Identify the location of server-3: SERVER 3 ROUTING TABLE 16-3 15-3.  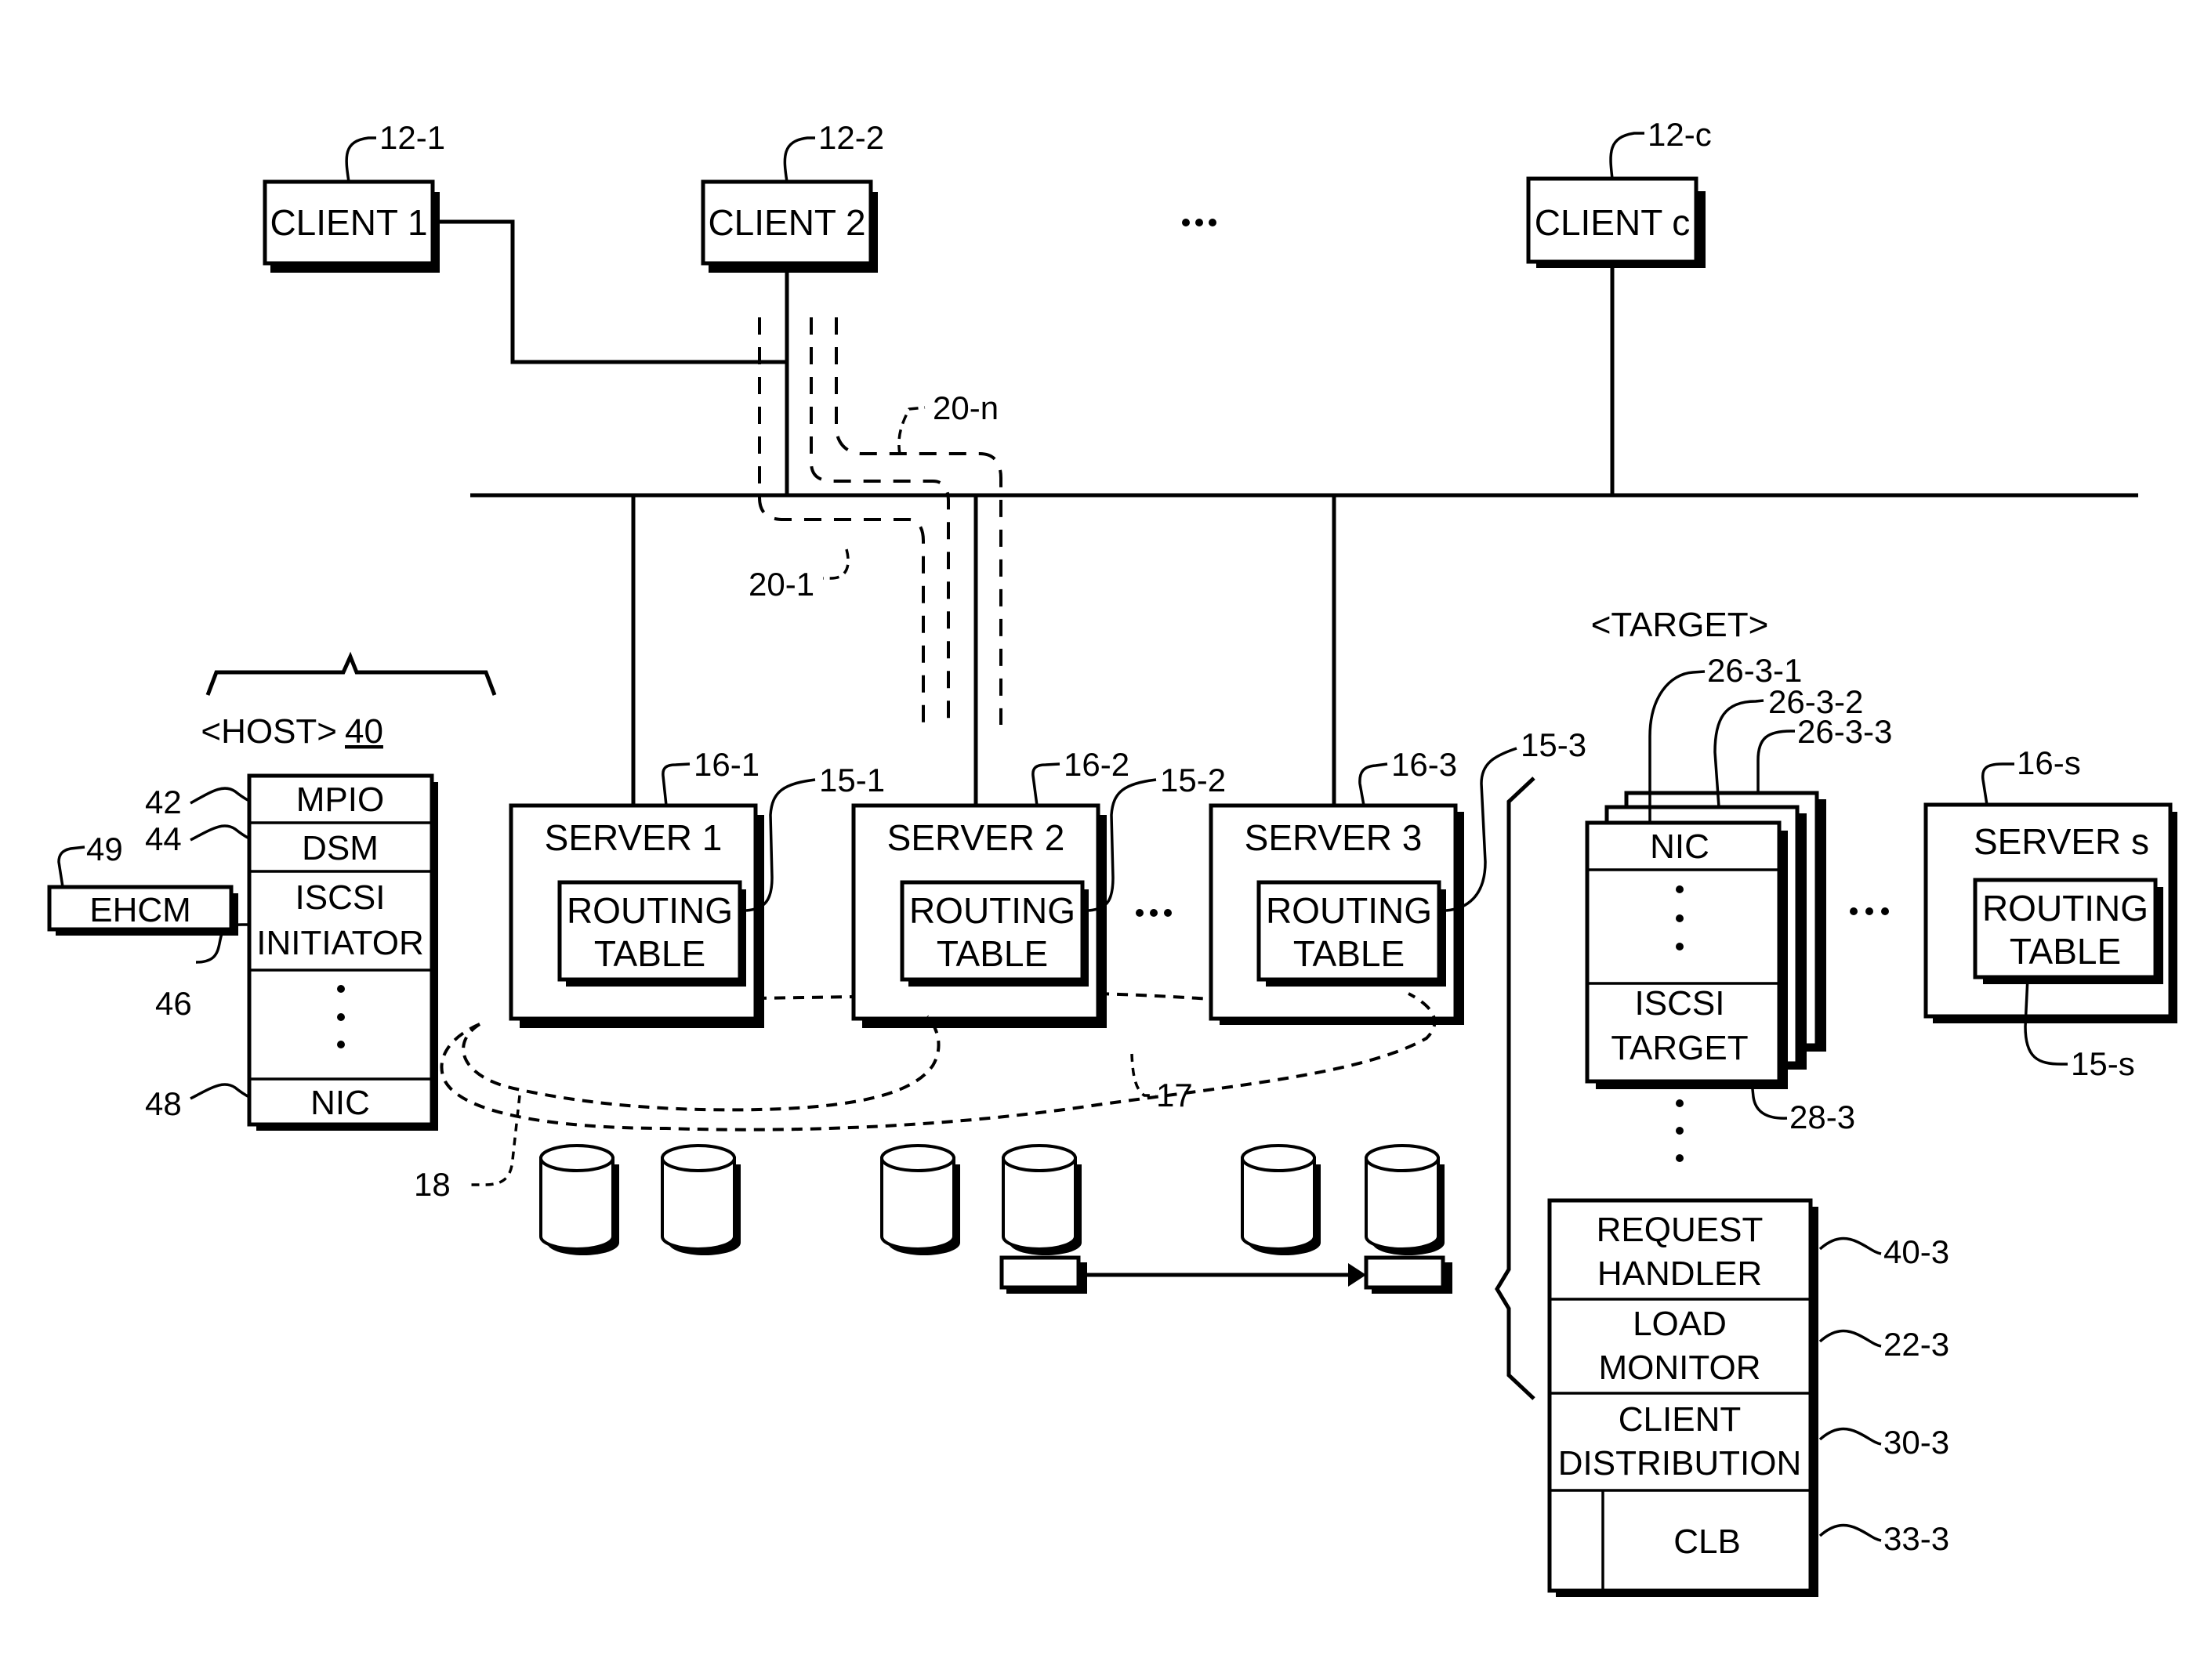
(1397, 875).